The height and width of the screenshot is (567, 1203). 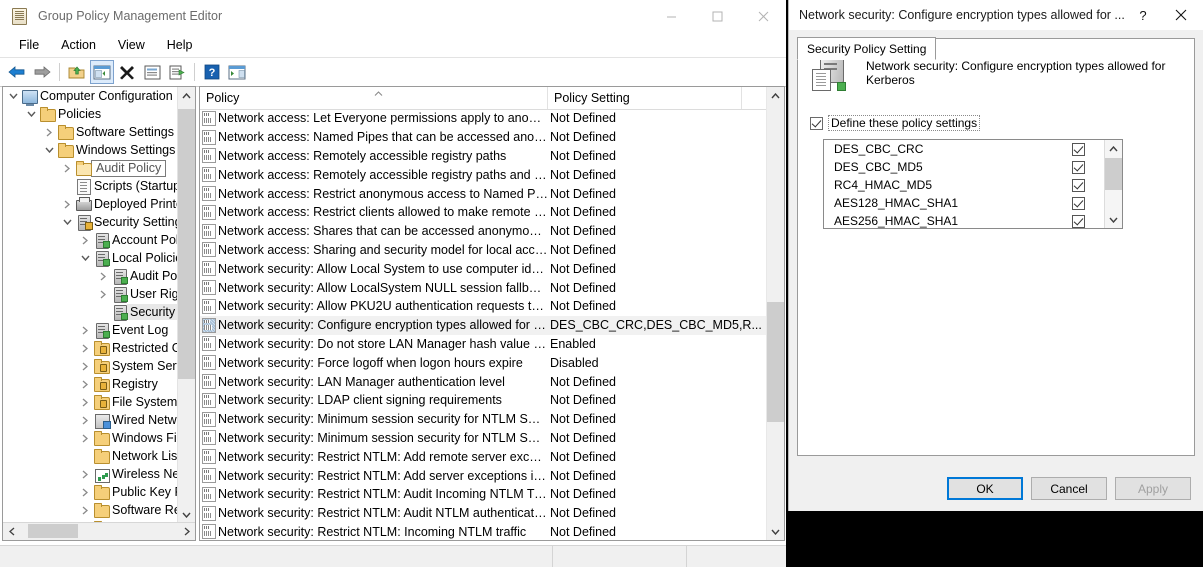 What do you see at coordinates (1181, 15) in the screenshot?
I see `dialog-close-button` at bounding box center [1181, 15].